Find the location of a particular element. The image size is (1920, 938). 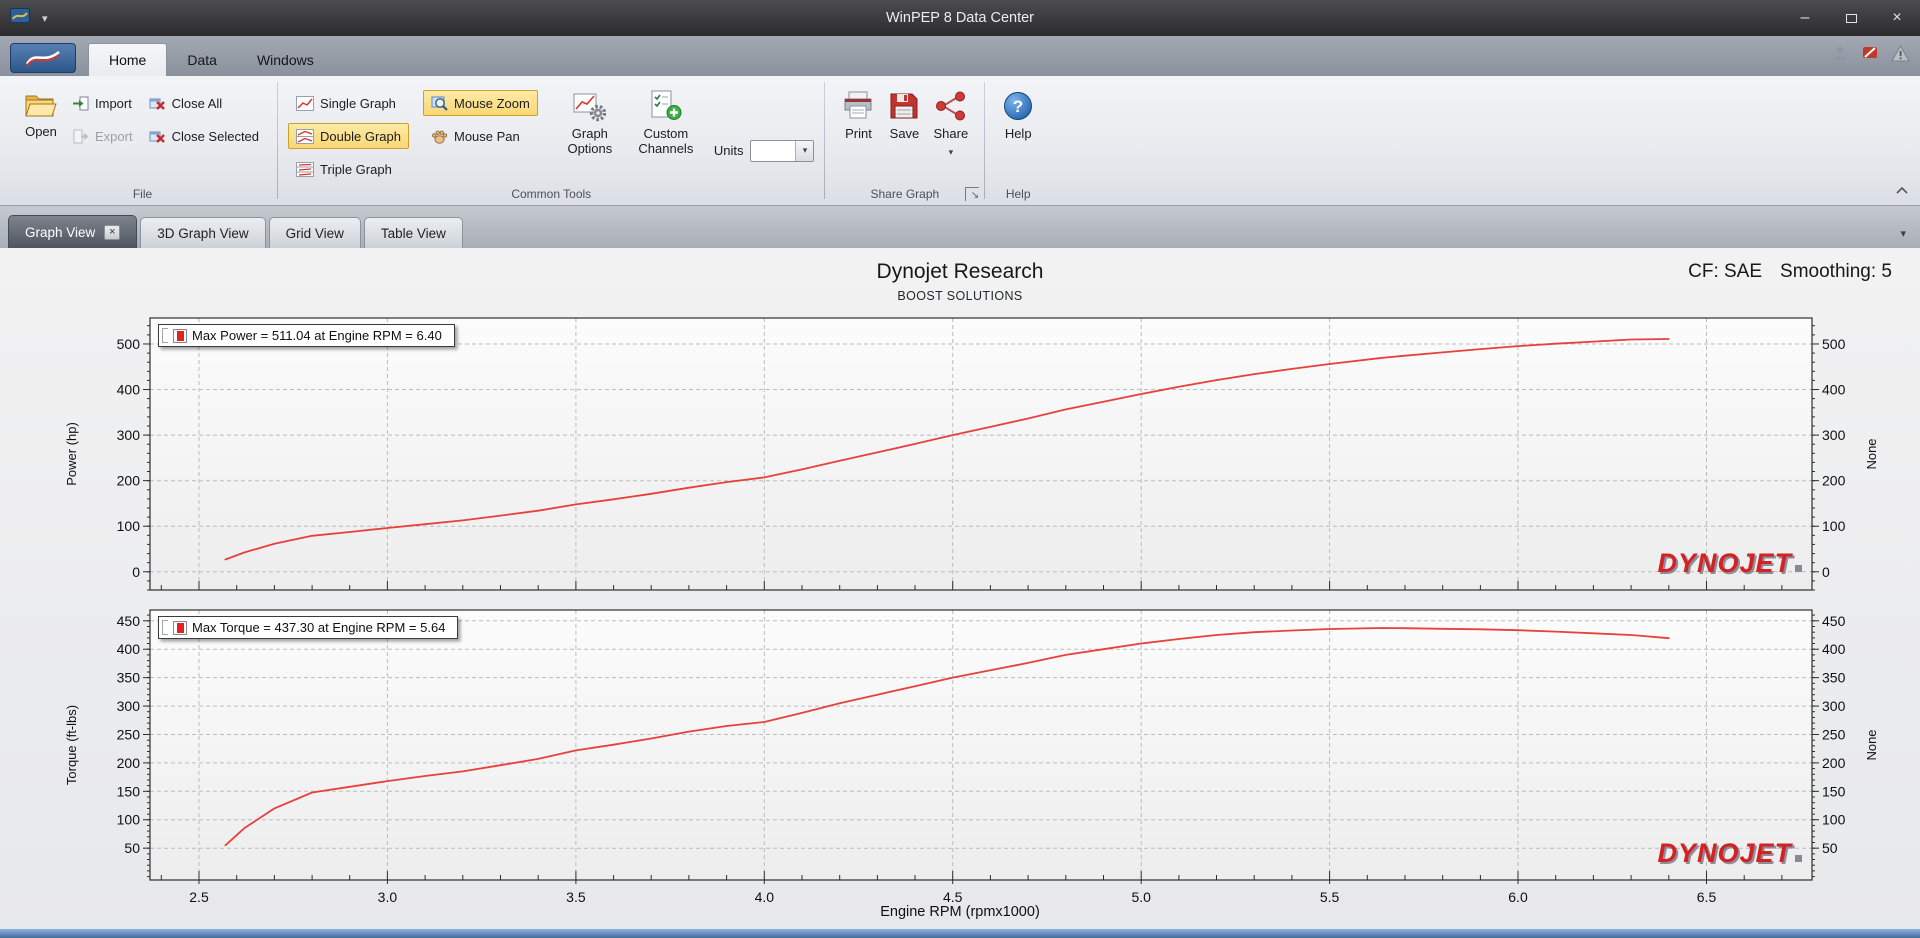

help-button: ? Help is located at coordinates (1018, 132).